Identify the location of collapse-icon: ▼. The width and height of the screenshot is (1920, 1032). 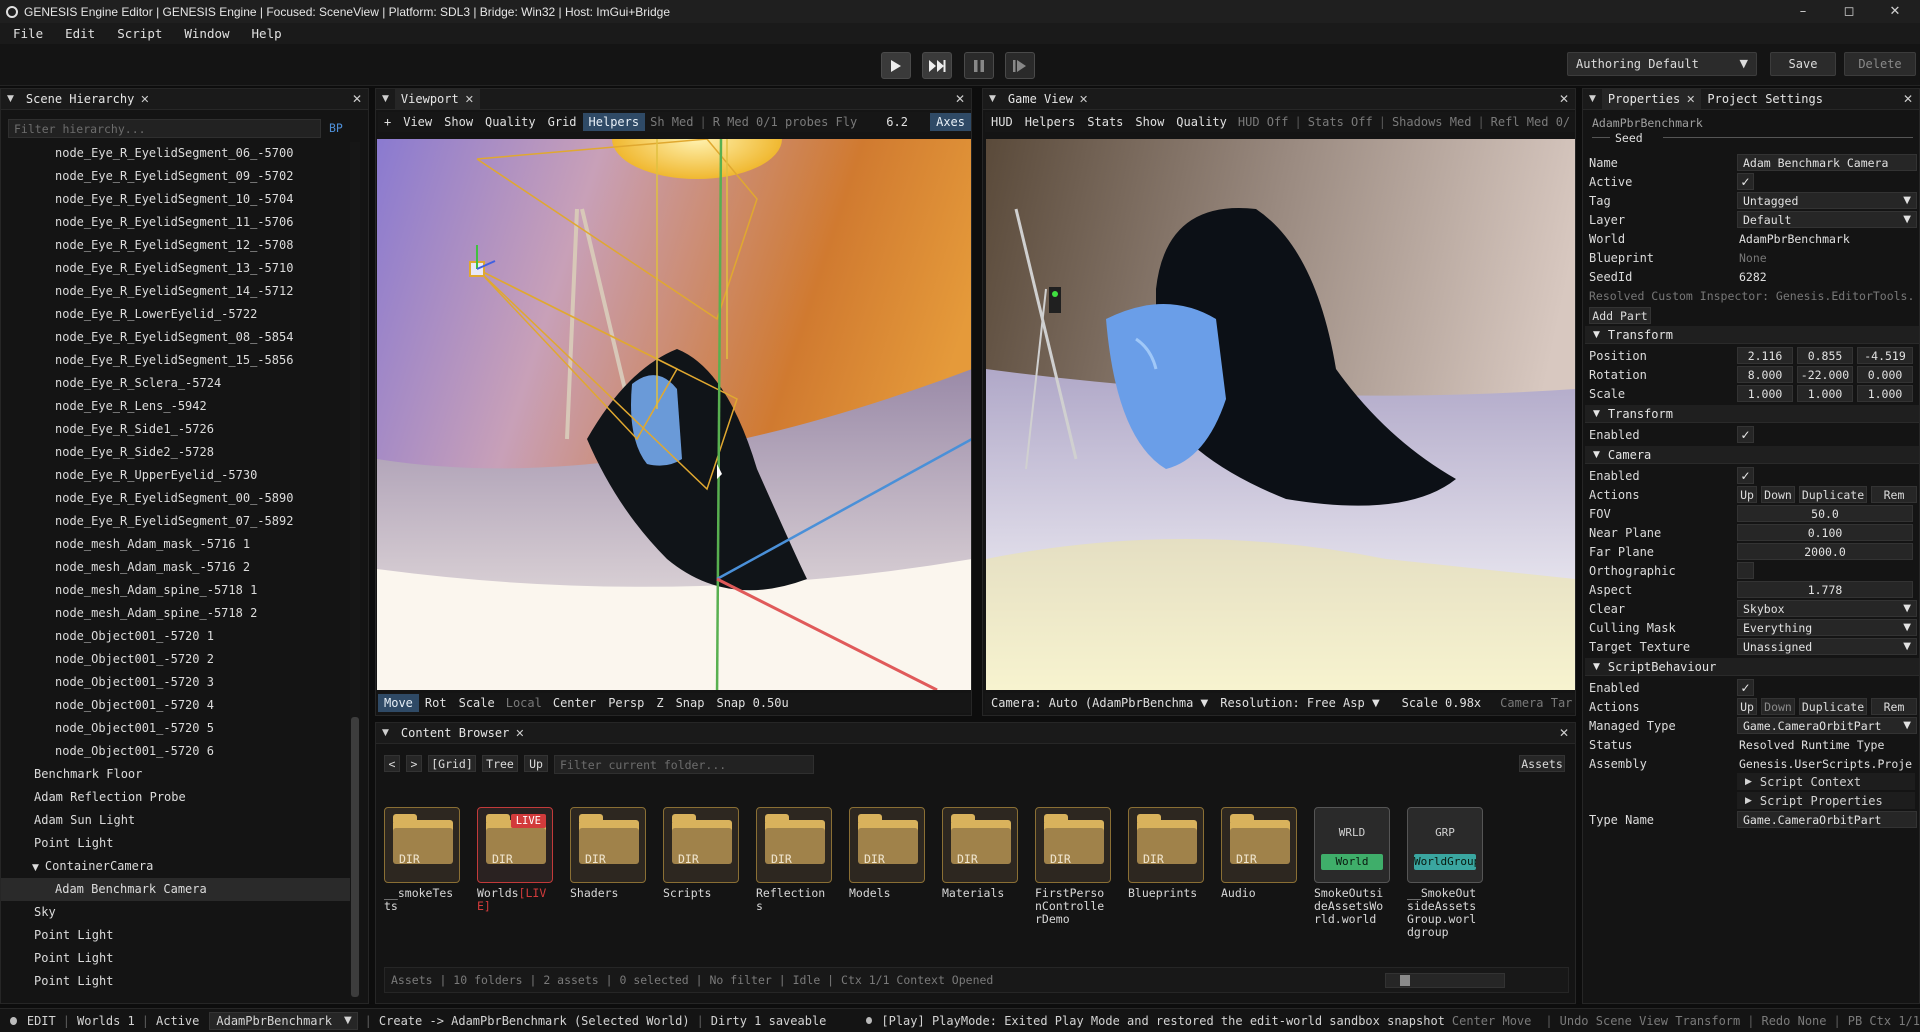
(385, 733).